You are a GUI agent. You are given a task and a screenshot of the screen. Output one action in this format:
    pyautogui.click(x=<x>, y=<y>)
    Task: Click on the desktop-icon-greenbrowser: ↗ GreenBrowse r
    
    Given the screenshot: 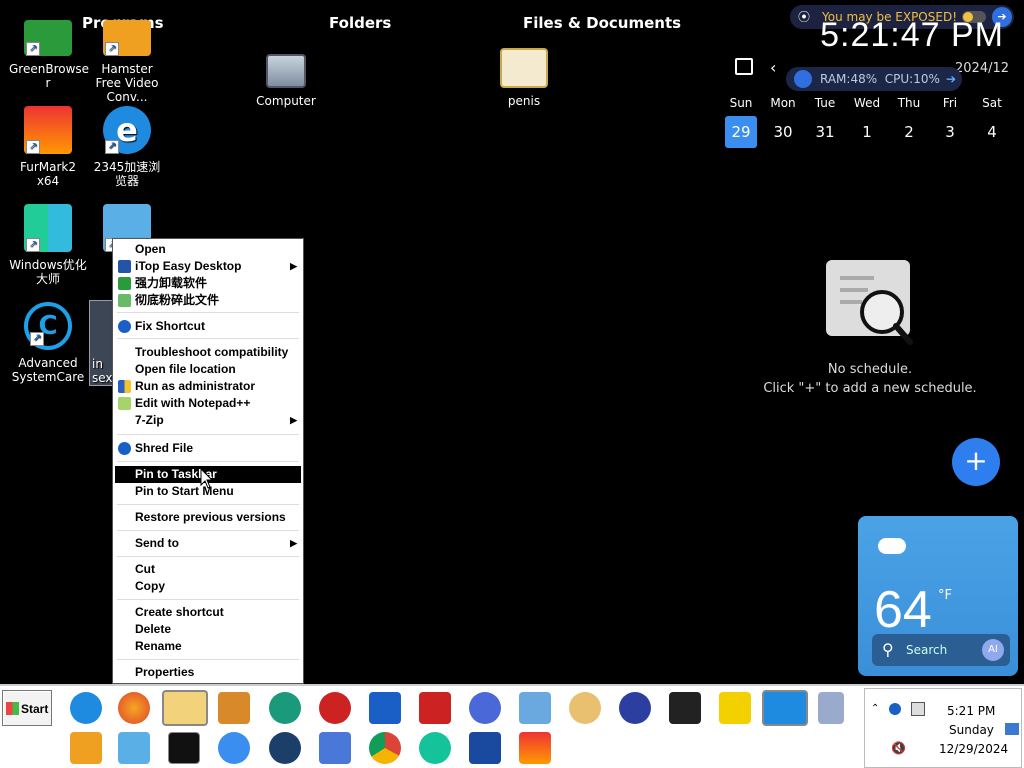 What is the action you would take?
    pyautogui.click(x=49, y=55)
    